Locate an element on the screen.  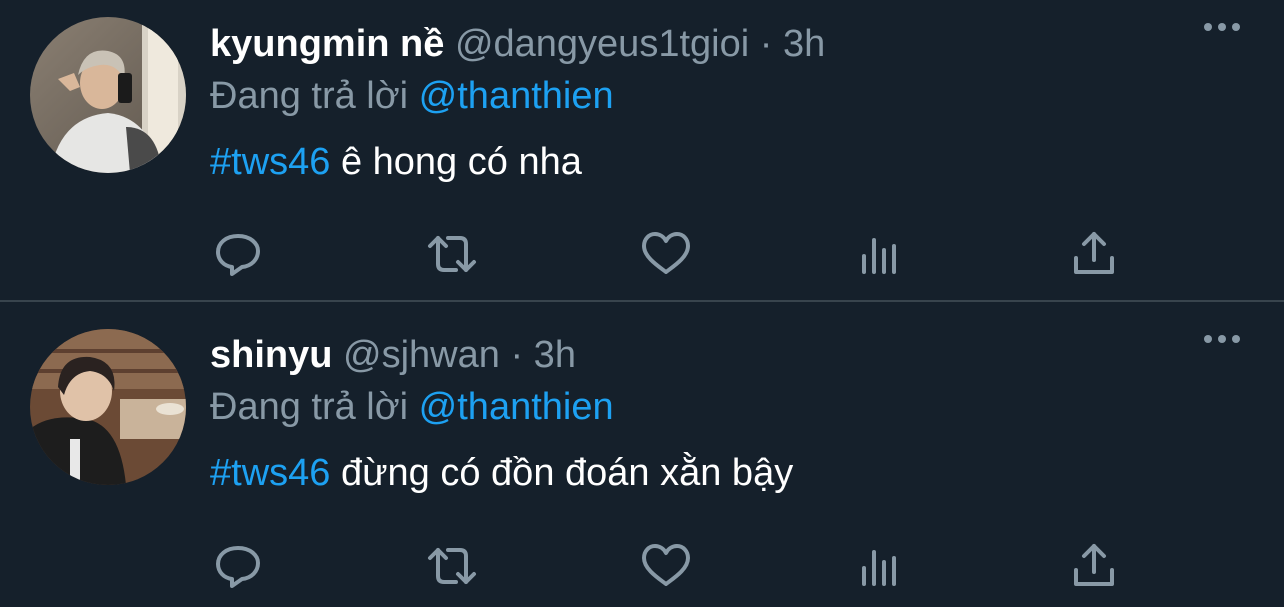
handle: @dangyeus1tgioi is located at coordinates (602, 44).